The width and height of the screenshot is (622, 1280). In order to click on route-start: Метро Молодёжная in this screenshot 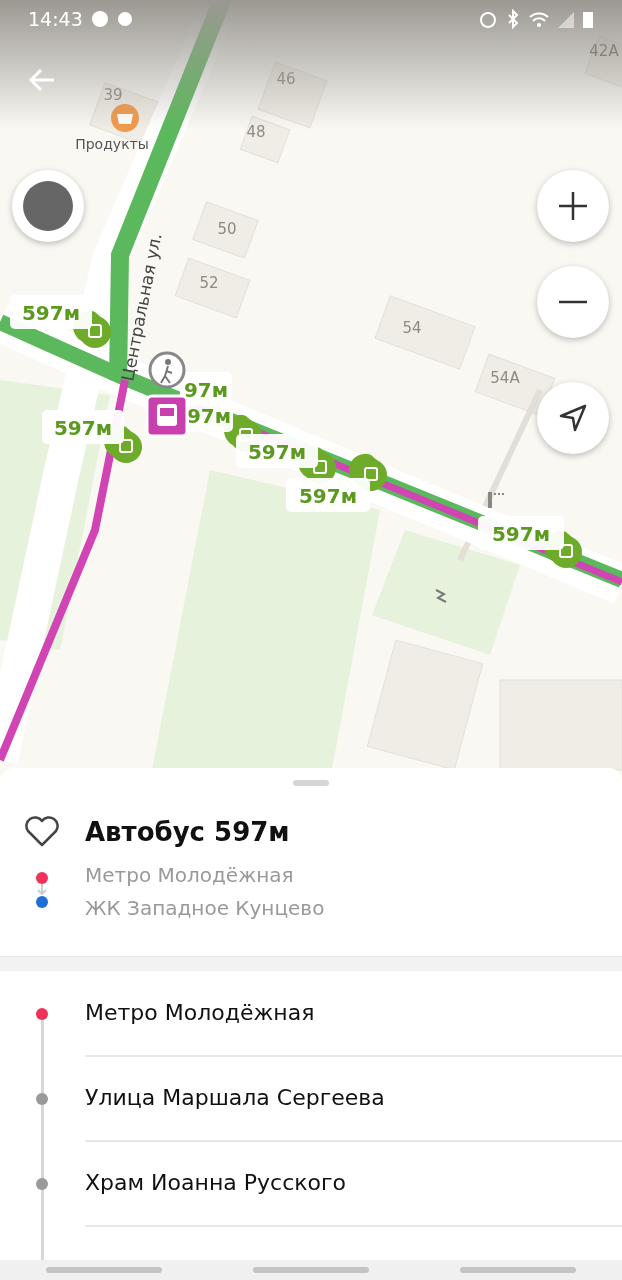, I will do `click(190, 875)`.